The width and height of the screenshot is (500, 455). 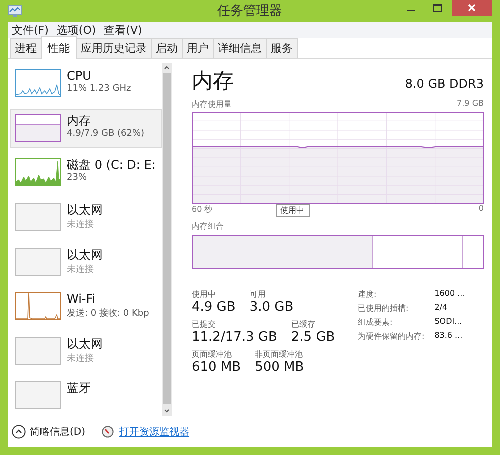 I want to click on sidebar-item: 蓝牙, so click(x=86, y=396).